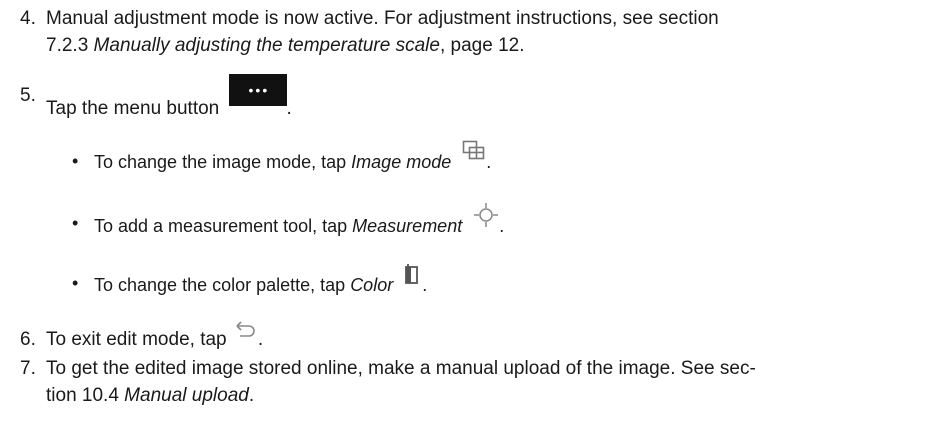 This screenshot has width=947, height=424. What do you see at coordinates (223, 225) in the screenshot?
I see `bullet-text-body: To add a measurement tool, tap` at bounding box center [223, 225].